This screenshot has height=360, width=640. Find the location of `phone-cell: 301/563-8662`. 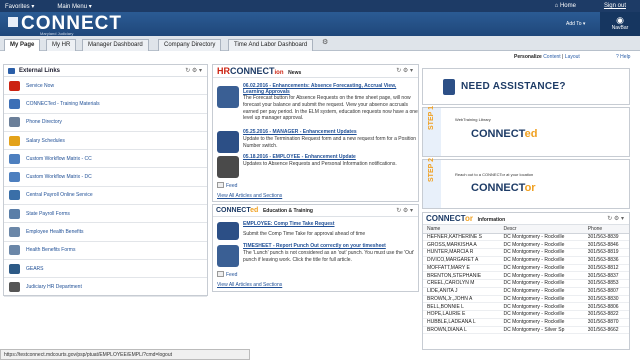

phone-cell: 301/563-8662 is located at coordinates (606, 330).